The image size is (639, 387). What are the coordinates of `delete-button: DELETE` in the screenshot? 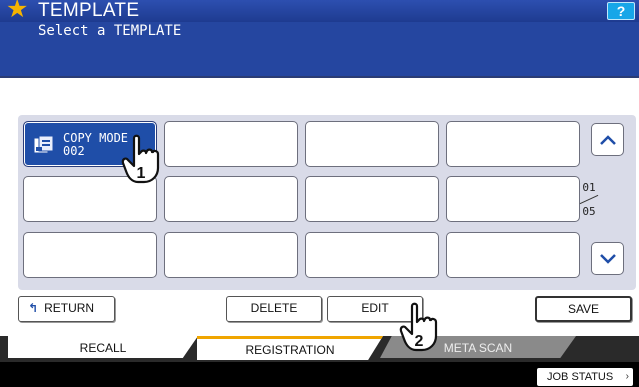 It's located at (274, 309).